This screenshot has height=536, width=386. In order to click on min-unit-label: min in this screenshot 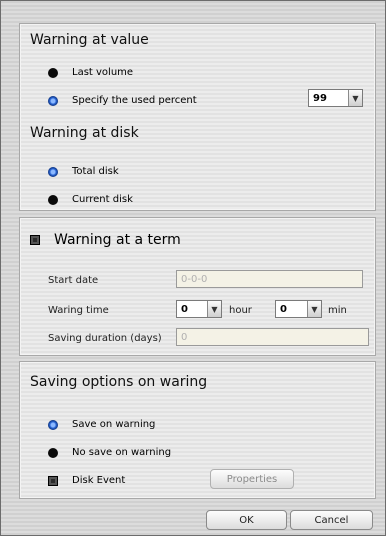, I will do `click(337, 310)`.